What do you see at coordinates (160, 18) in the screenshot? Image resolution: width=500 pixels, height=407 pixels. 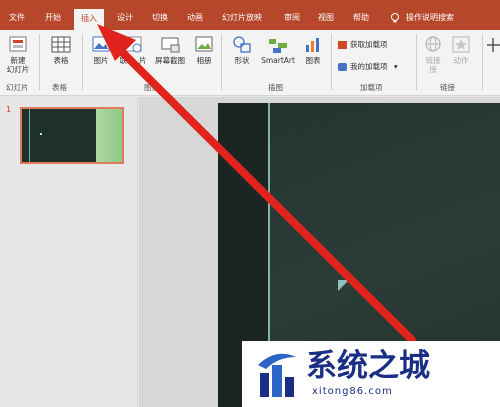 I see `tab-transitions: 切换` at bounding box center [160, 18].